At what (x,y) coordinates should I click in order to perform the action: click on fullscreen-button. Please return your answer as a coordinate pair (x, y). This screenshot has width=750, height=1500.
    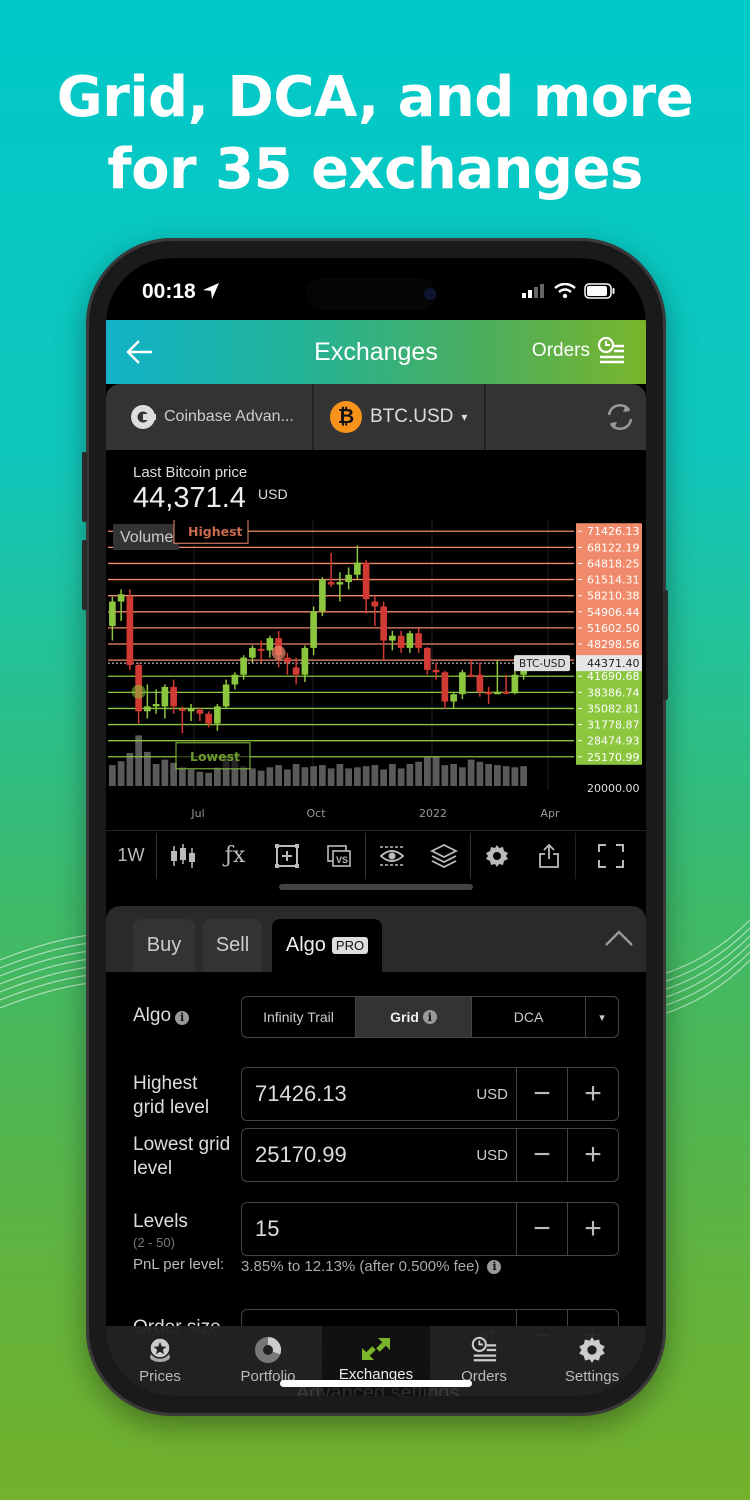
    Looking at the image, I should click on (611, 856).